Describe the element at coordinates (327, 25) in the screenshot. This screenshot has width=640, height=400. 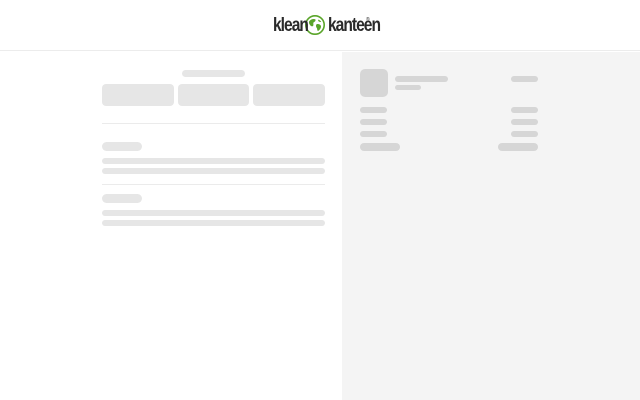
I see `klean-kanteen-logo: klean kanteen ®` at that location.